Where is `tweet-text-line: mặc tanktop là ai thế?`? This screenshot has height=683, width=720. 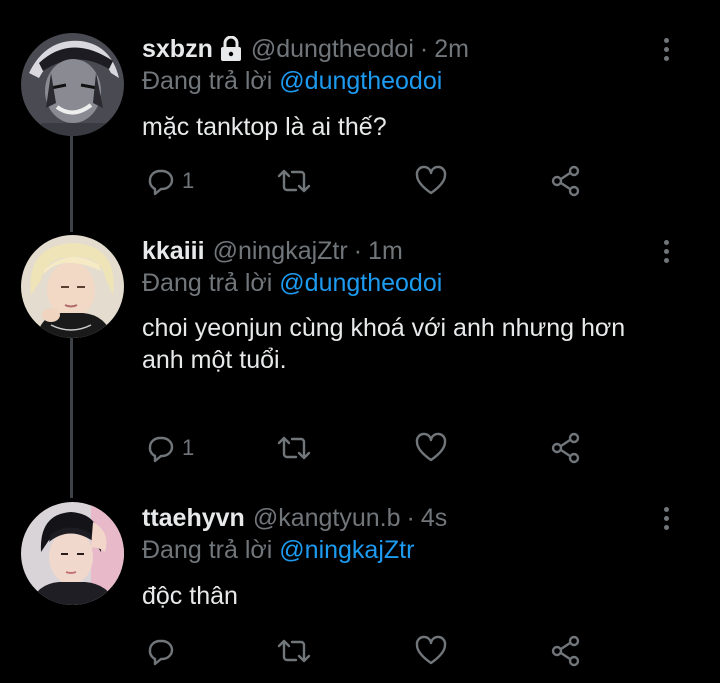 tweet-text-line: mặc tanktop là ai thế? is located at coordinates (264, 127).